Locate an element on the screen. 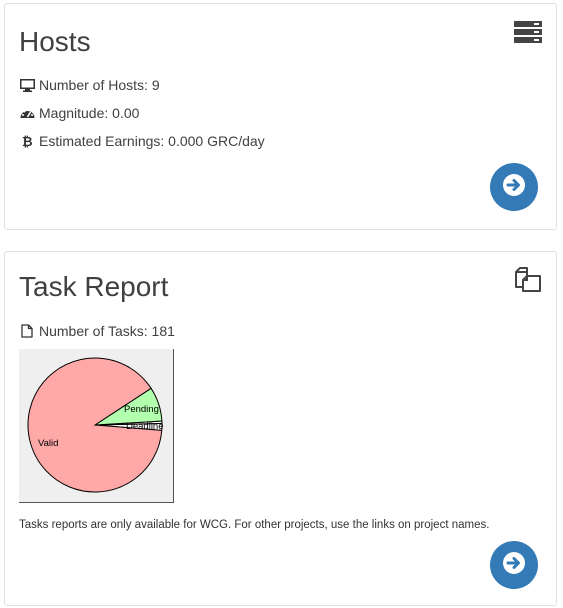 The height and width of the screenshot is (608, 563). server-stack-icon is located at coordinates (528, 34).